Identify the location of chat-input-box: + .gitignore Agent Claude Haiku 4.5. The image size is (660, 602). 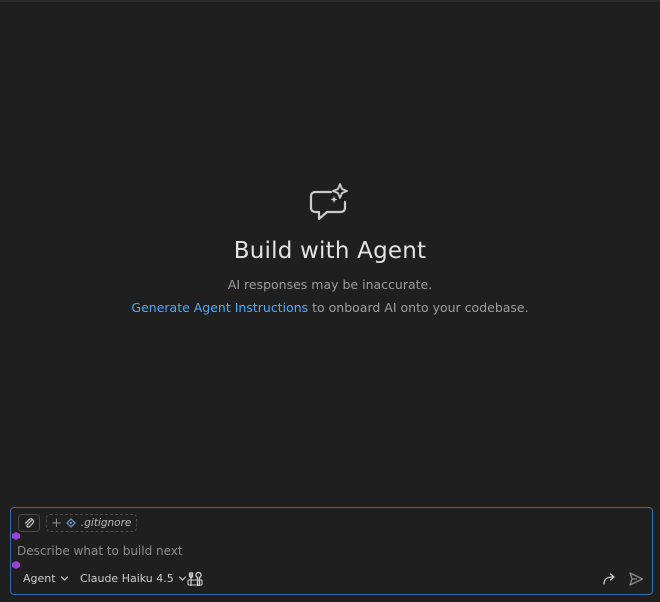
(331, 551).